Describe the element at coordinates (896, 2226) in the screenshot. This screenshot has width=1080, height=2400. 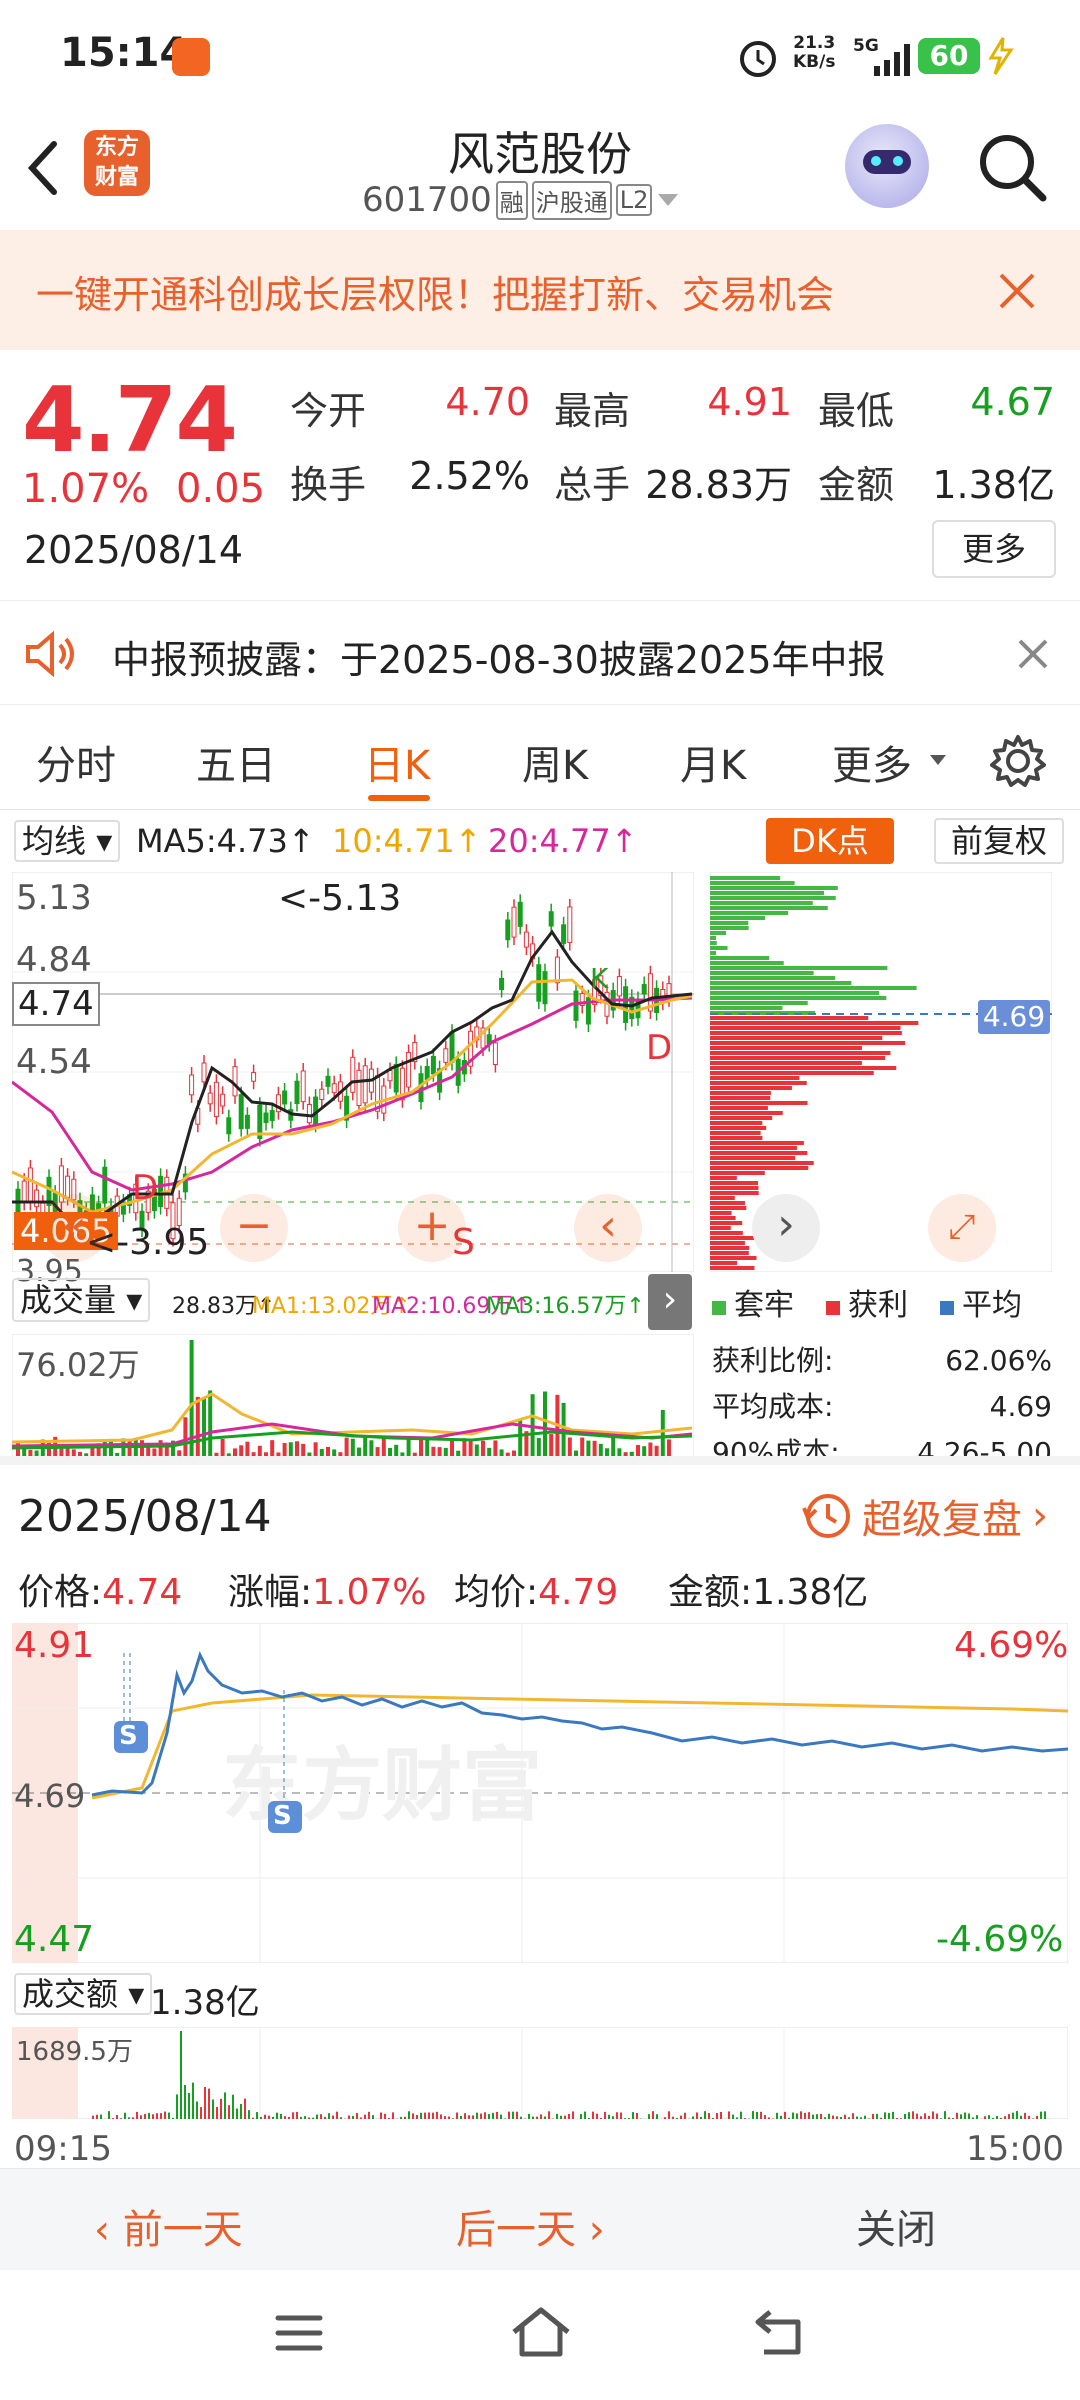
I see `close-button: 关闭` at that location.